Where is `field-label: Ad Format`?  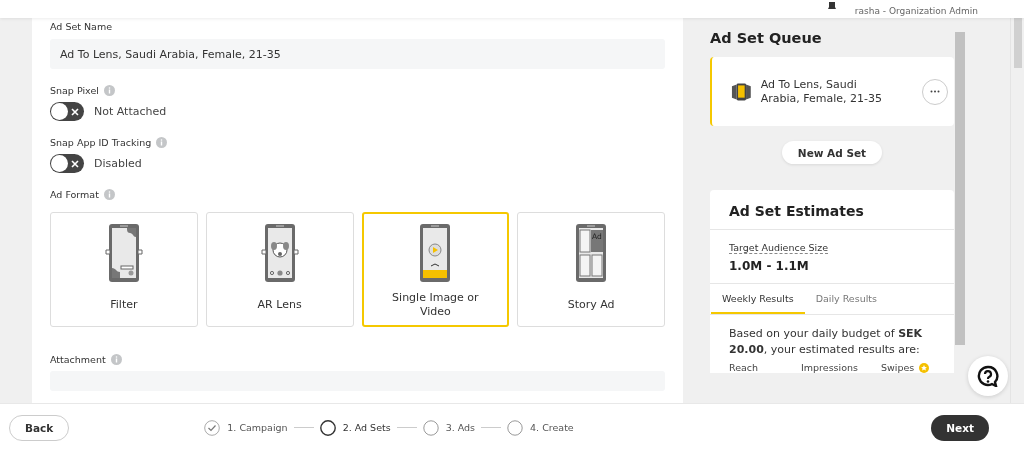 field-label: Ad Format is located at coordinates (74, 194).